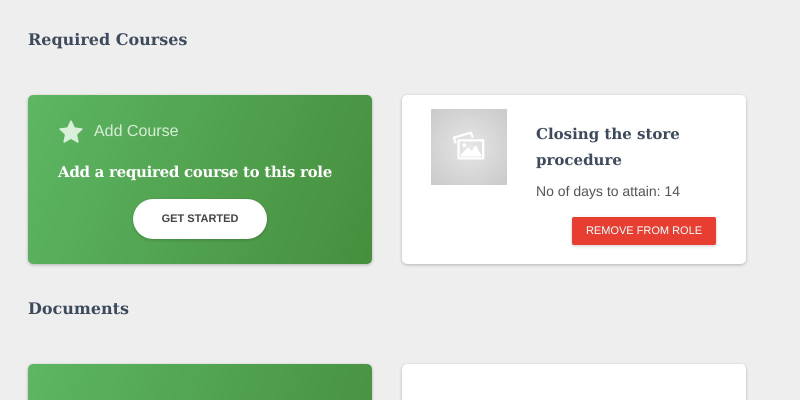 This screenshot has width=800, height=400. What do you see at coordinates (644, 231) in the screenshot?
I see `remove-button: REMOVE FROM ROLE` at bounding box center [644, 231].